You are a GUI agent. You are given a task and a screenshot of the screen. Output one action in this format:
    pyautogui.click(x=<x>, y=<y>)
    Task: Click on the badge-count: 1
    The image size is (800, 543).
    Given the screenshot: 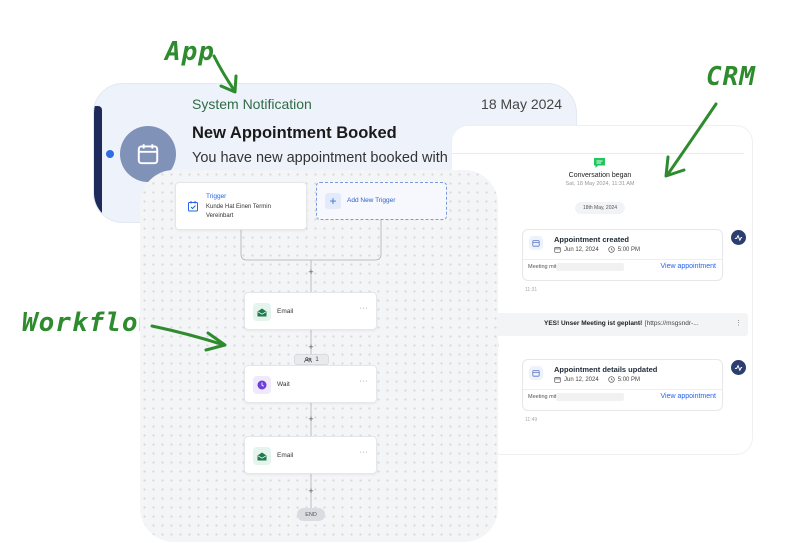 What is the action you would take?
    pyautogui.click(x=317, y=359)
    